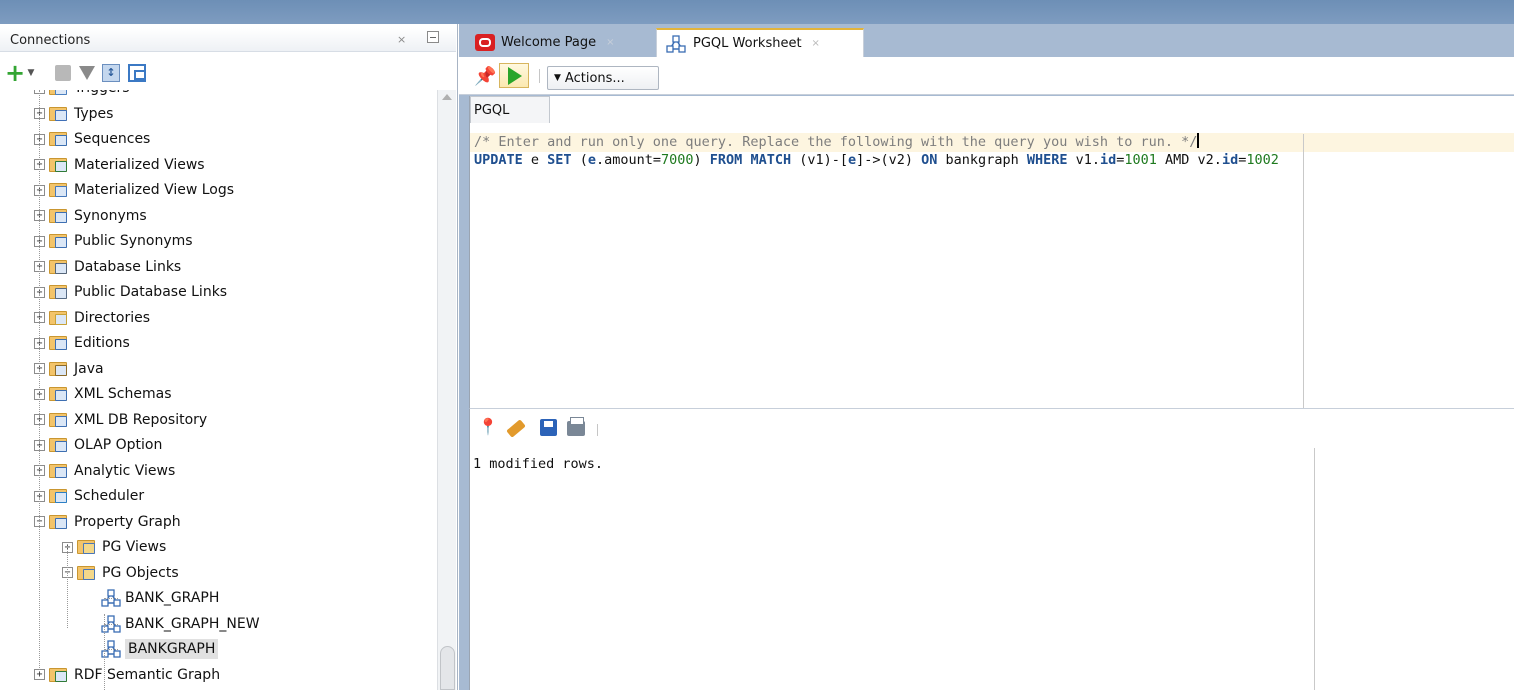  What do you see at coordinates (447, 668) in the screenshot?
I see `scroll-thumb` at bounding box center [447, 668].